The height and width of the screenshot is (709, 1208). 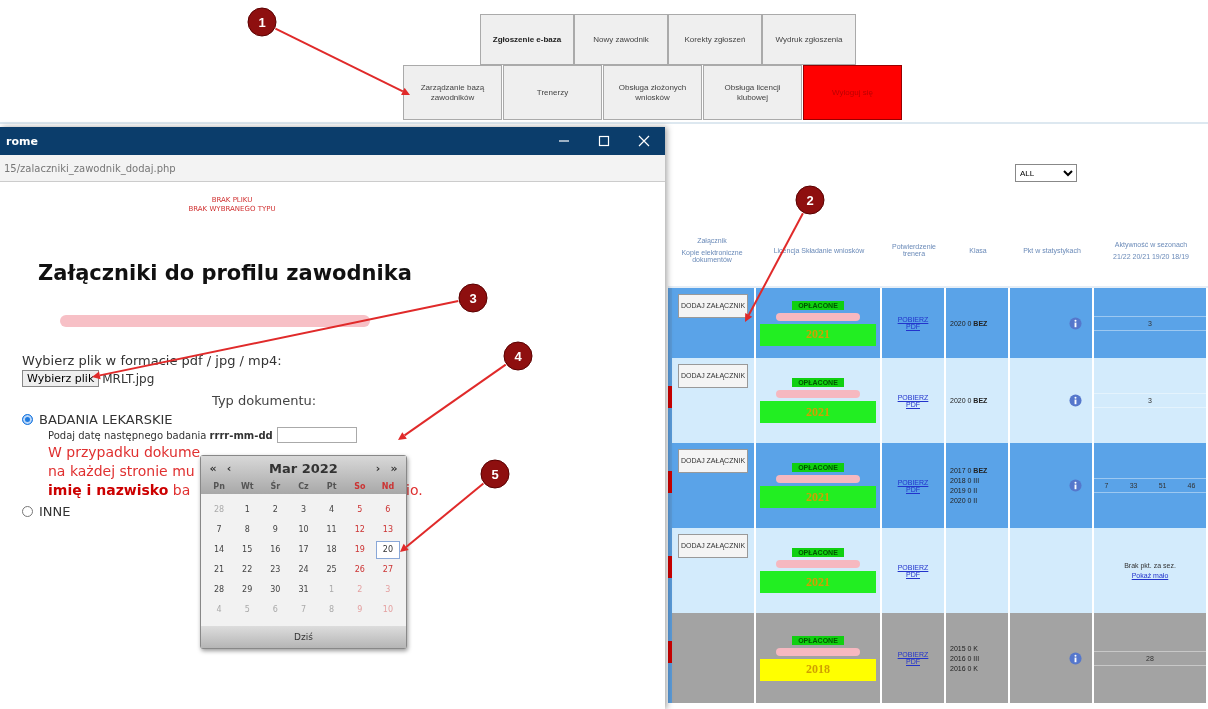 What do you see at coordinates (61, 378) in the screenshot?
I see `choose-file-button: Wybierz plik` at bounding box center [61, 378].